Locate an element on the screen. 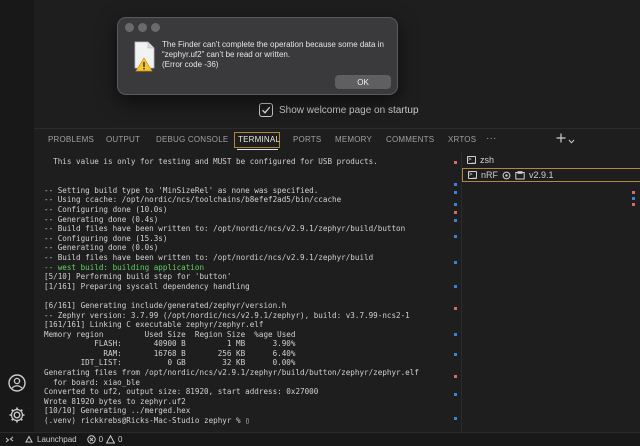 The height and width of the screenshot is (446, 640). welcome-toggle: Show welcome page on startup is located at coordinates (339, 110).